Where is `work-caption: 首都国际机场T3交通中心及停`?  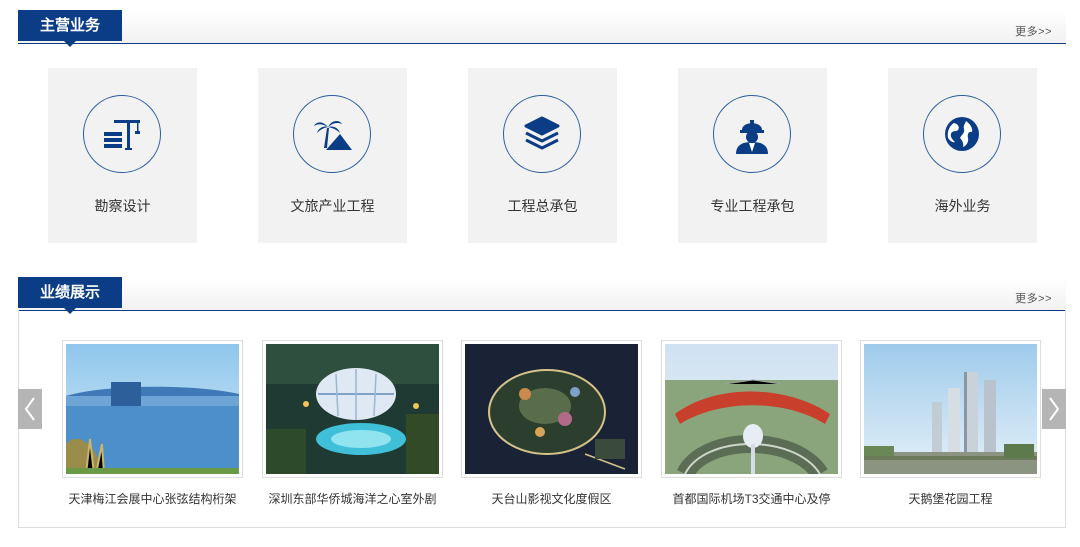 work-caption: 首都国际机场T3交通中心及停 is located at coordinates (751, 499).